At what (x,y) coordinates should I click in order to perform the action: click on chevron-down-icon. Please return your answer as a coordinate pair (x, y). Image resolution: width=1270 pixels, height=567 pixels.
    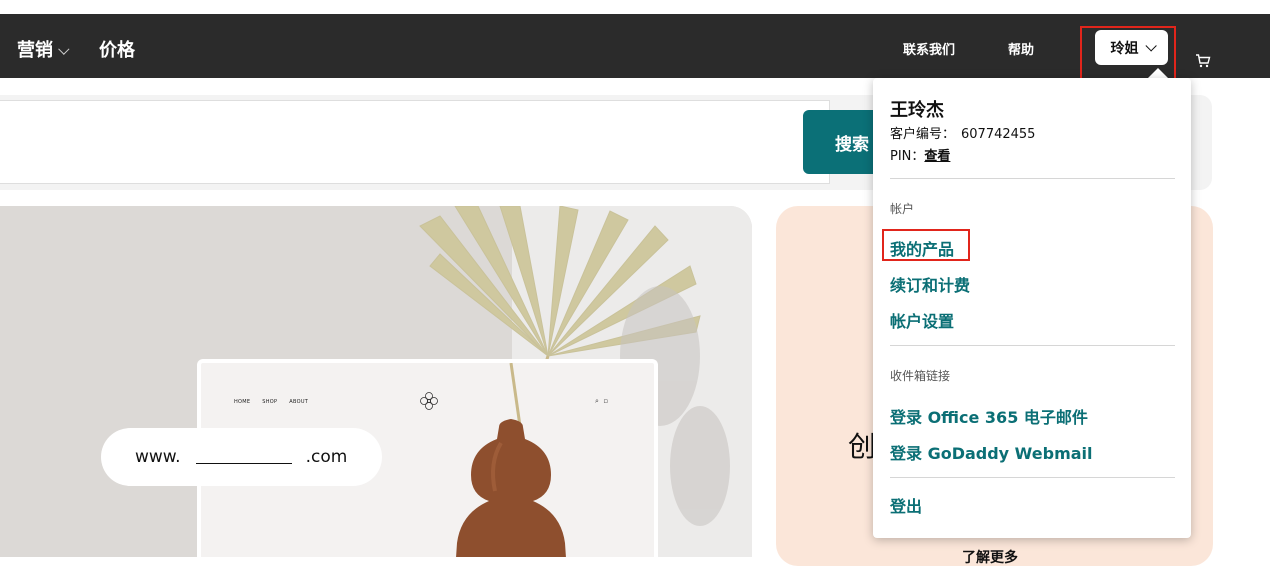
    Looking at the image, I should click on (64, 49).